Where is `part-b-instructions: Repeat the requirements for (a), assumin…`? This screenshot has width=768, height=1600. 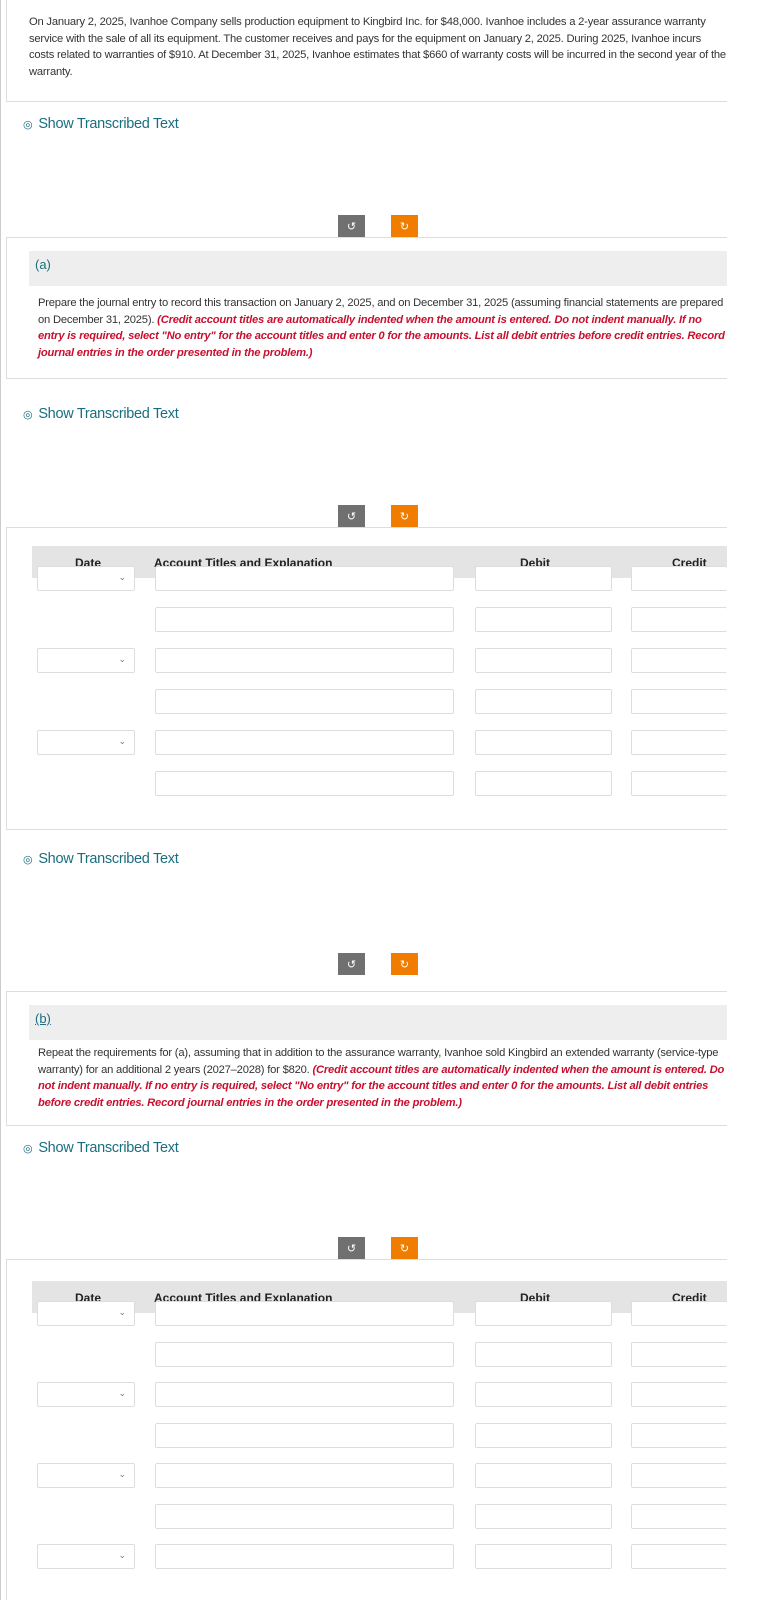
part-b-instructions: Repeat the requirements for (a), assumin… is located at coordinates (381, 1078).